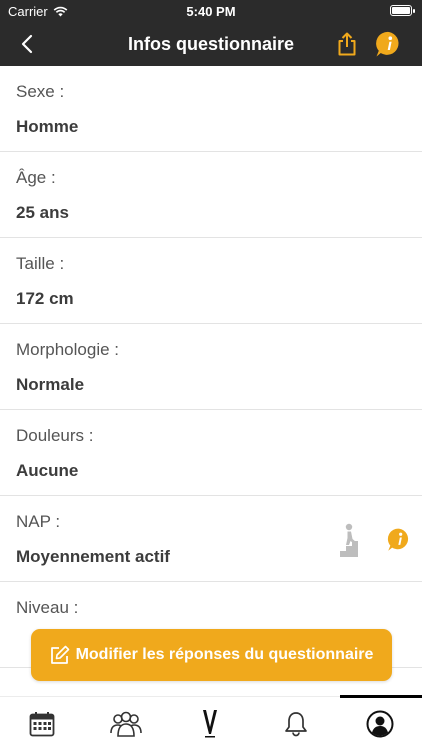 This screenshot has width=422, height=751. I want to click on row-sexe: Sexe : Homme, so click(211, 109).